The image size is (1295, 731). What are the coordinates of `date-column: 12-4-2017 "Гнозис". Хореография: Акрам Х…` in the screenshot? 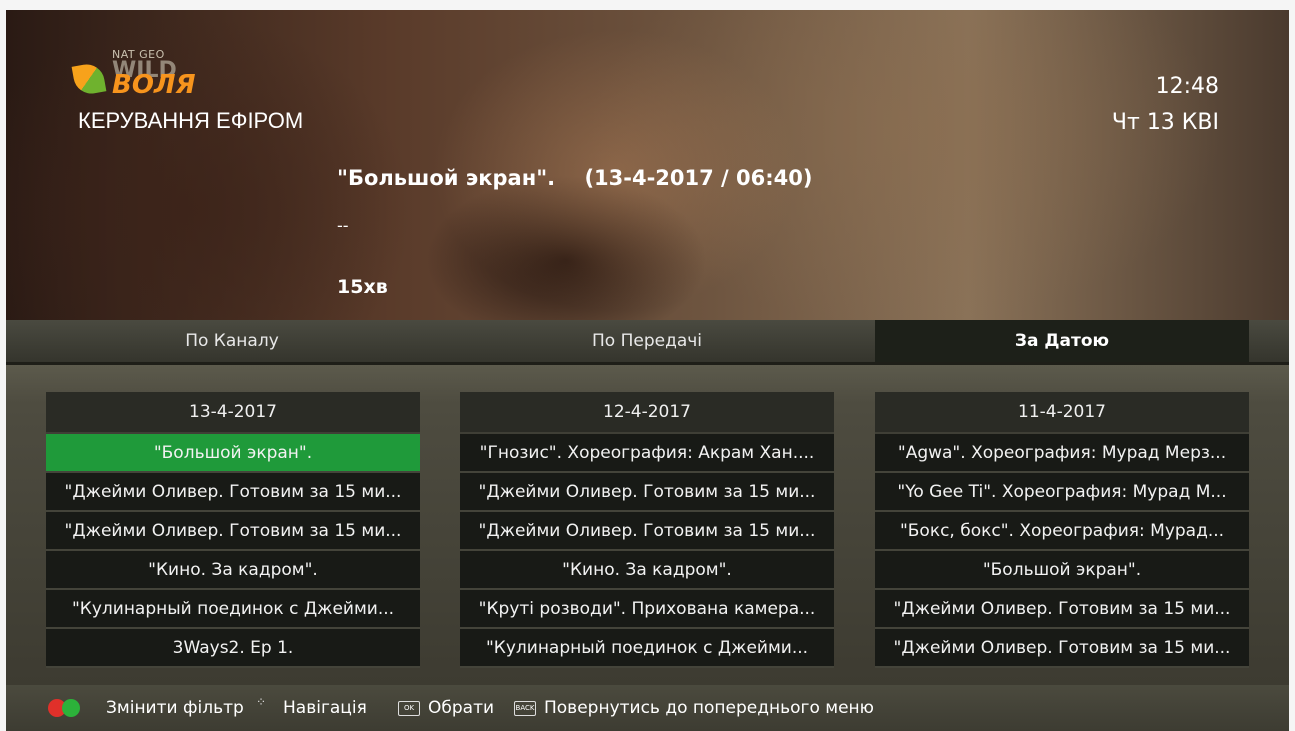 It's located at (647, 530).